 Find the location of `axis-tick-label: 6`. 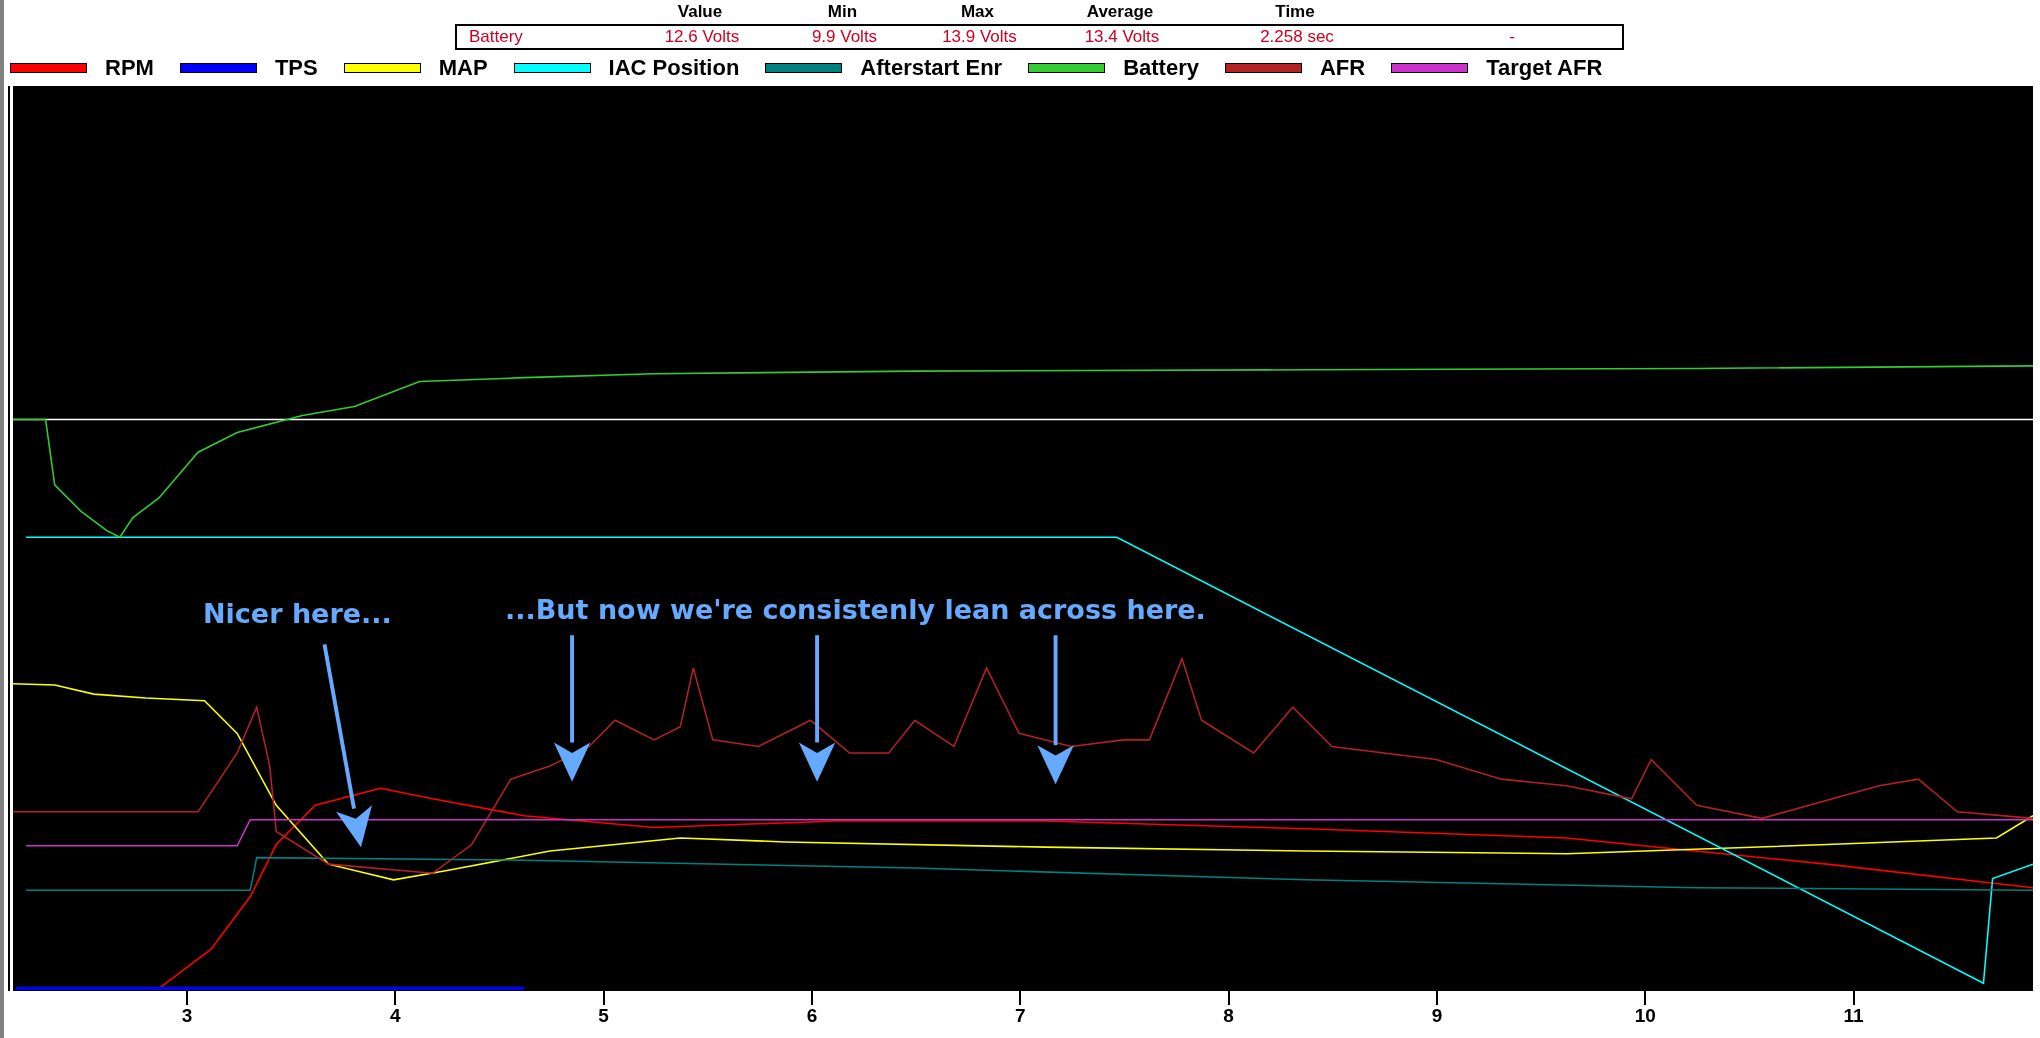

axis-tick-label: 6 is located at coordinates (812, 1016).